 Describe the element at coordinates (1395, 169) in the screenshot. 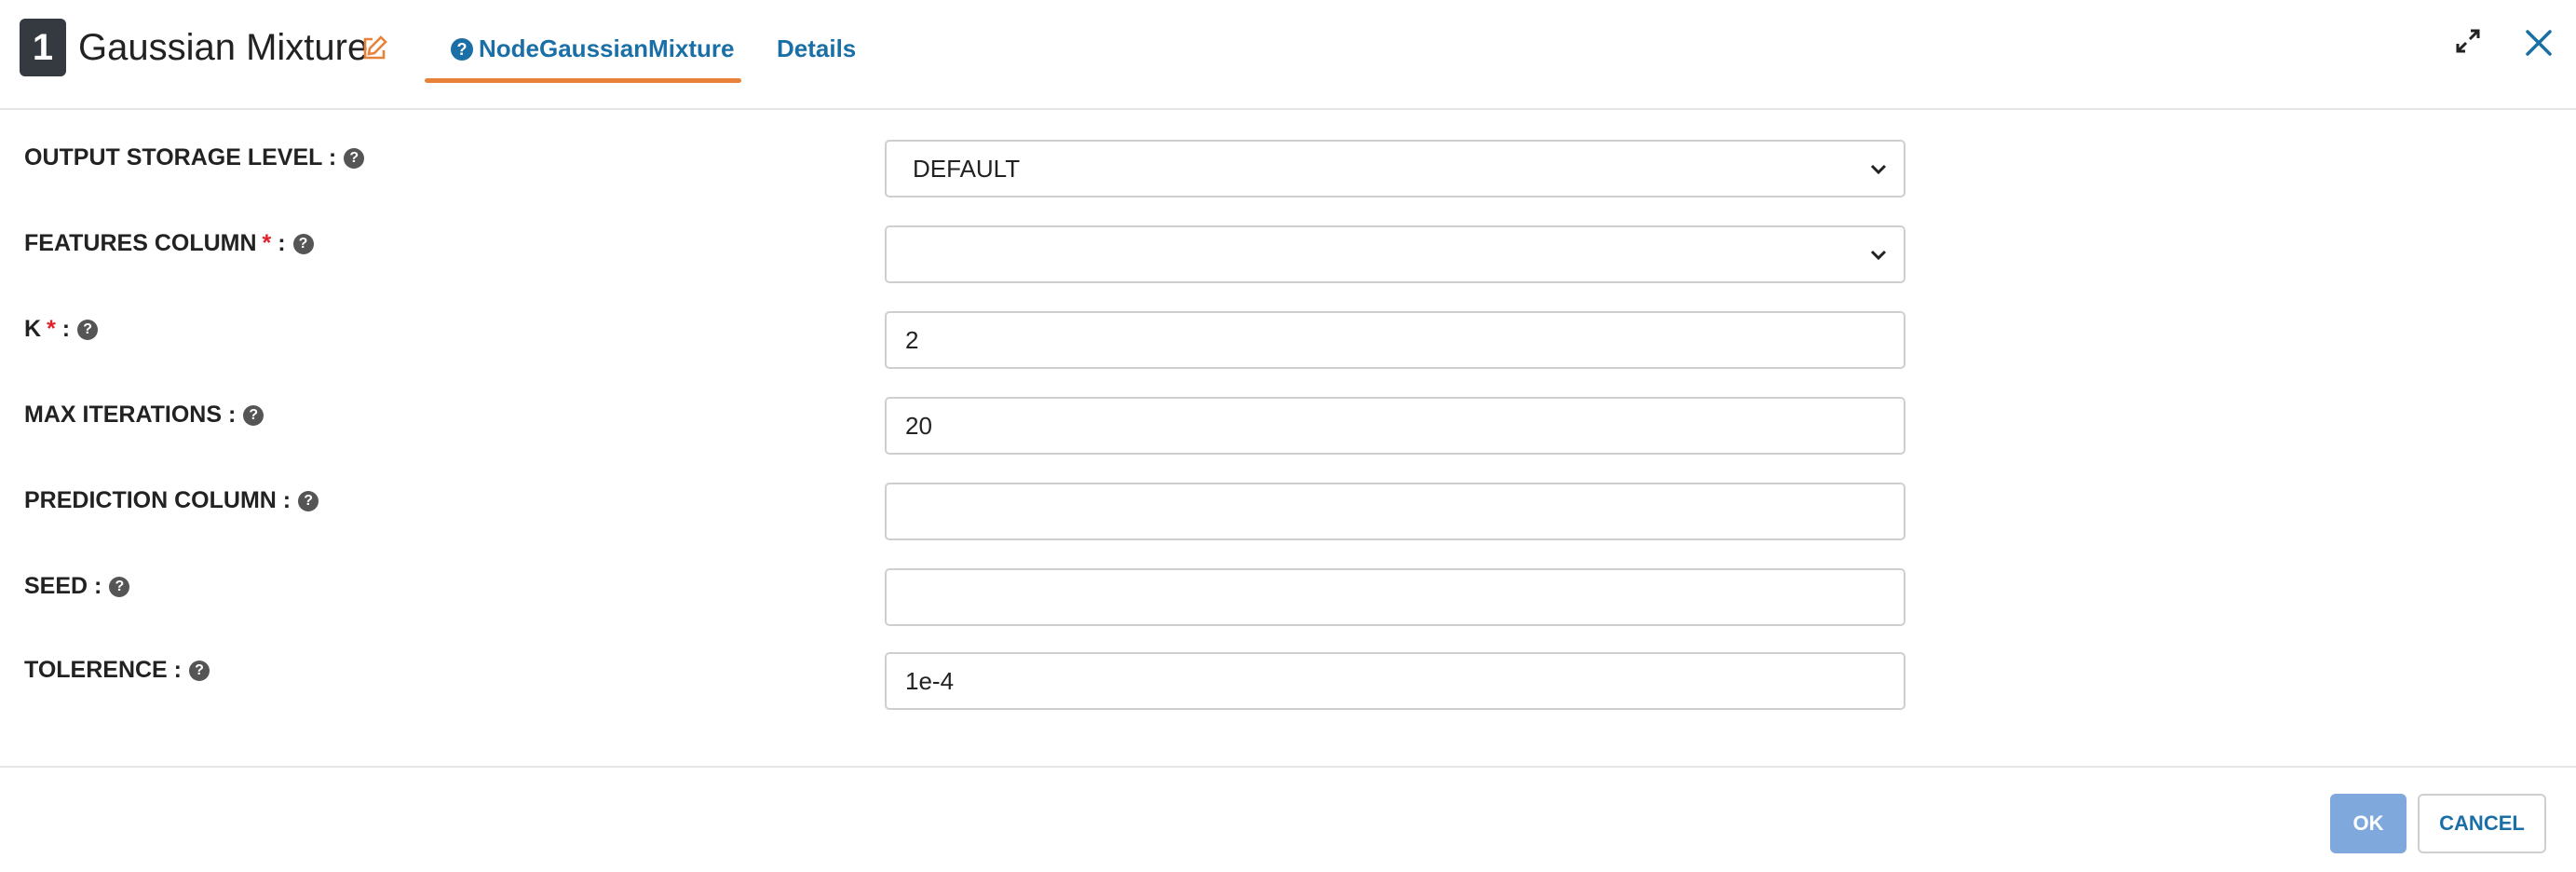

I see `output-storage-level-select: DEFAULT` at that location.